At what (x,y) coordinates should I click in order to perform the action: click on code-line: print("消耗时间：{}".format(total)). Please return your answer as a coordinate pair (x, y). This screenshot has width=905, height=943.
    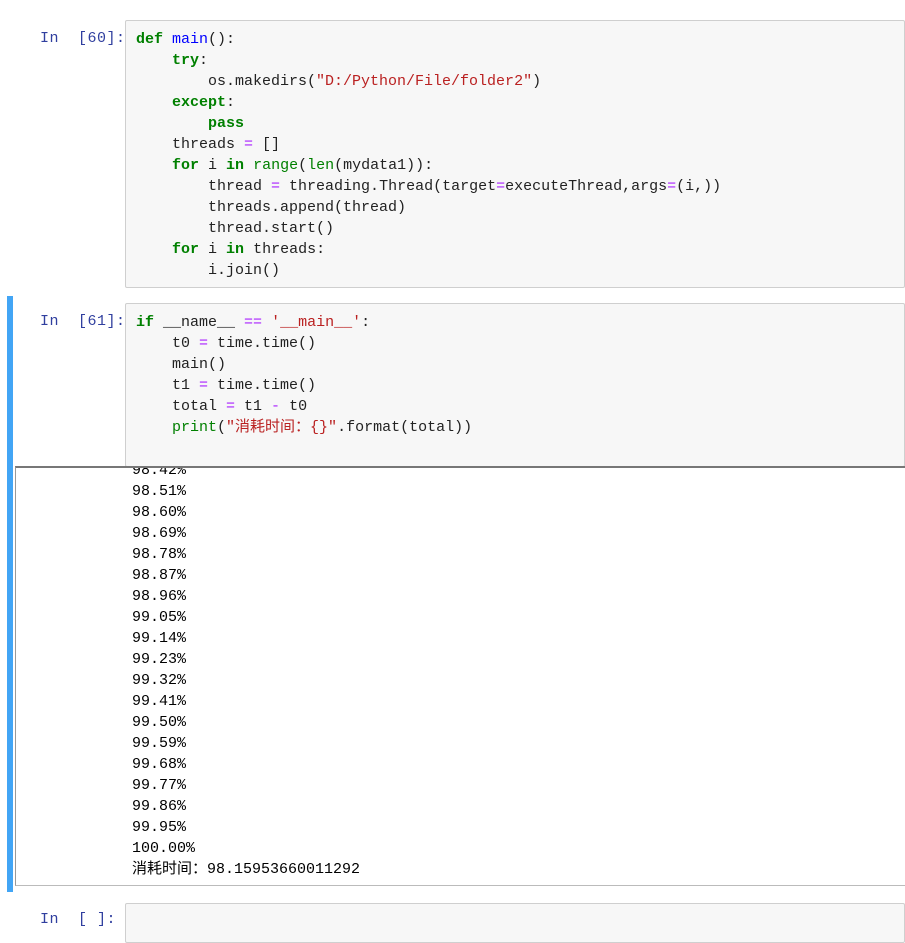
    Looking at the image, I should click on (304, 427).